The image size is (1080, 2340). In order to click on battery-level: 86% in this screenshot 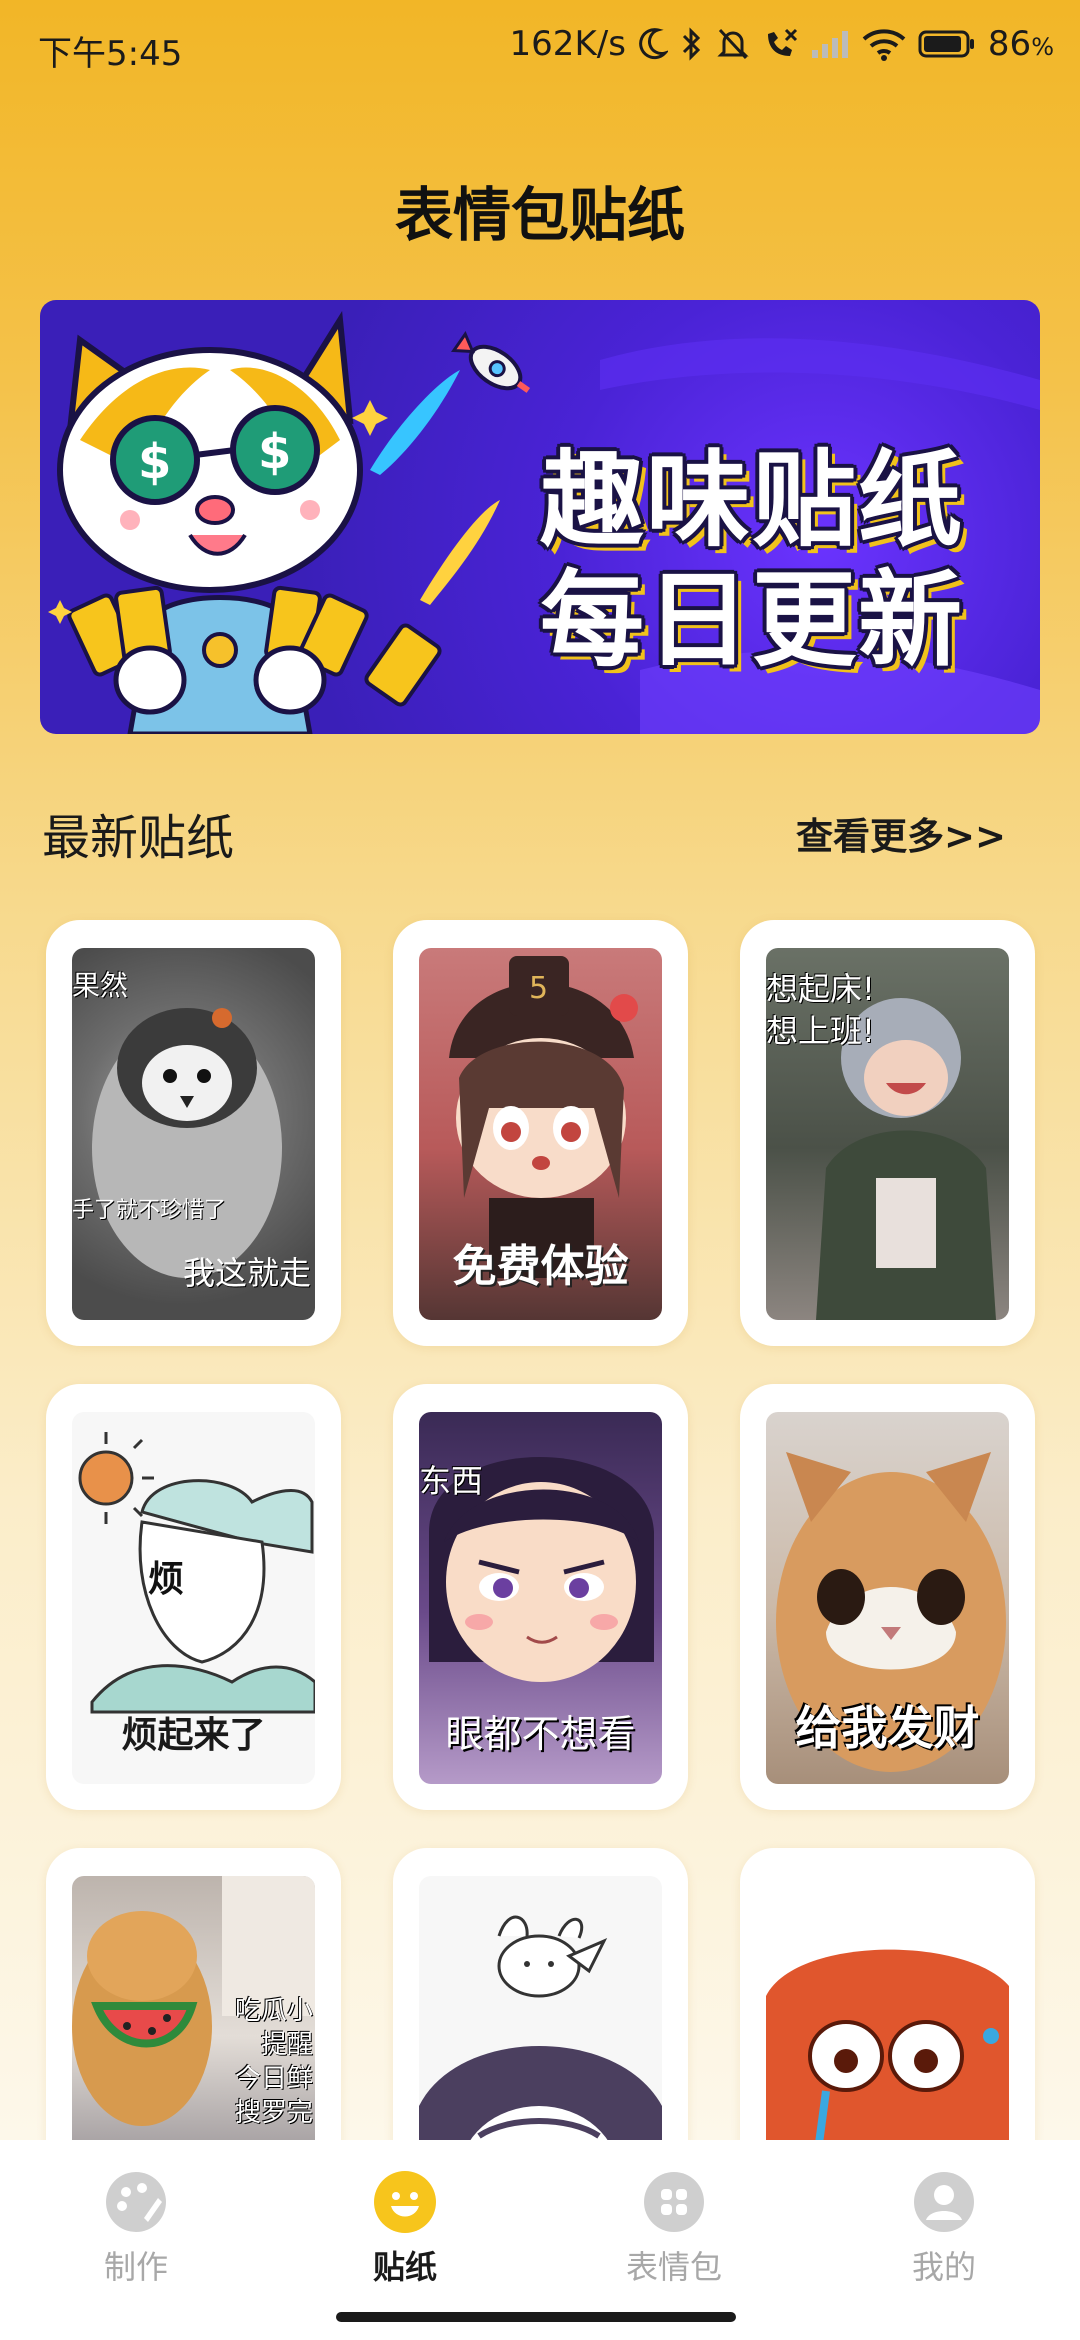, I will do `click(1020, 44)`.